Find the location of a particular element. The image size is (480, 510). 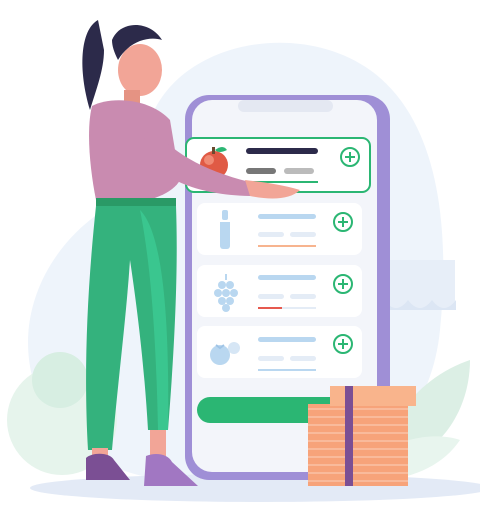

head is located at coordinates (140, 70).